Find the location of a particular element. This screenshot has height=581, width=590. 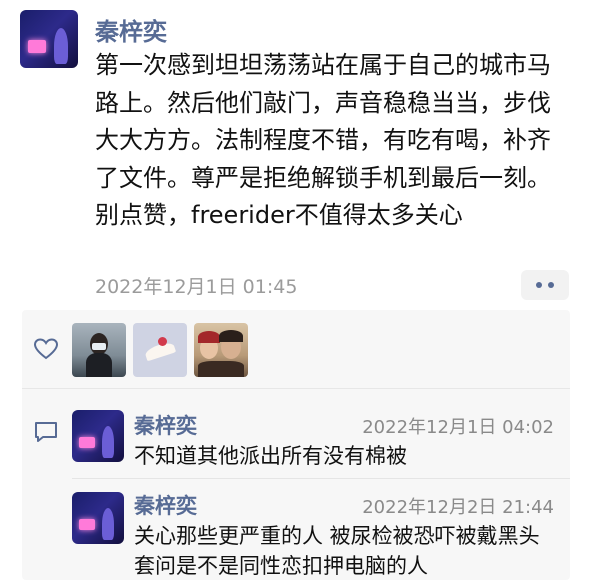

comment-text: 不知道其他派出所有没有棉被 is located at coordinates (270, 456).